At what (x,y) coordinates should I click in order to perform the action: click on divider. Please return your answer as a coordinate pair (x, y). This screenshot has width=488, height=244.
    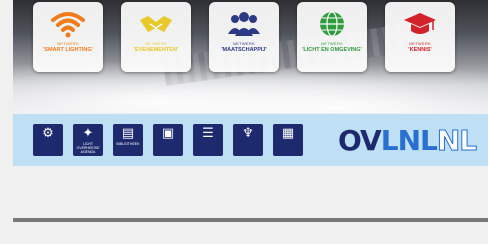
    Looking at the image, I should click on (250, 220).